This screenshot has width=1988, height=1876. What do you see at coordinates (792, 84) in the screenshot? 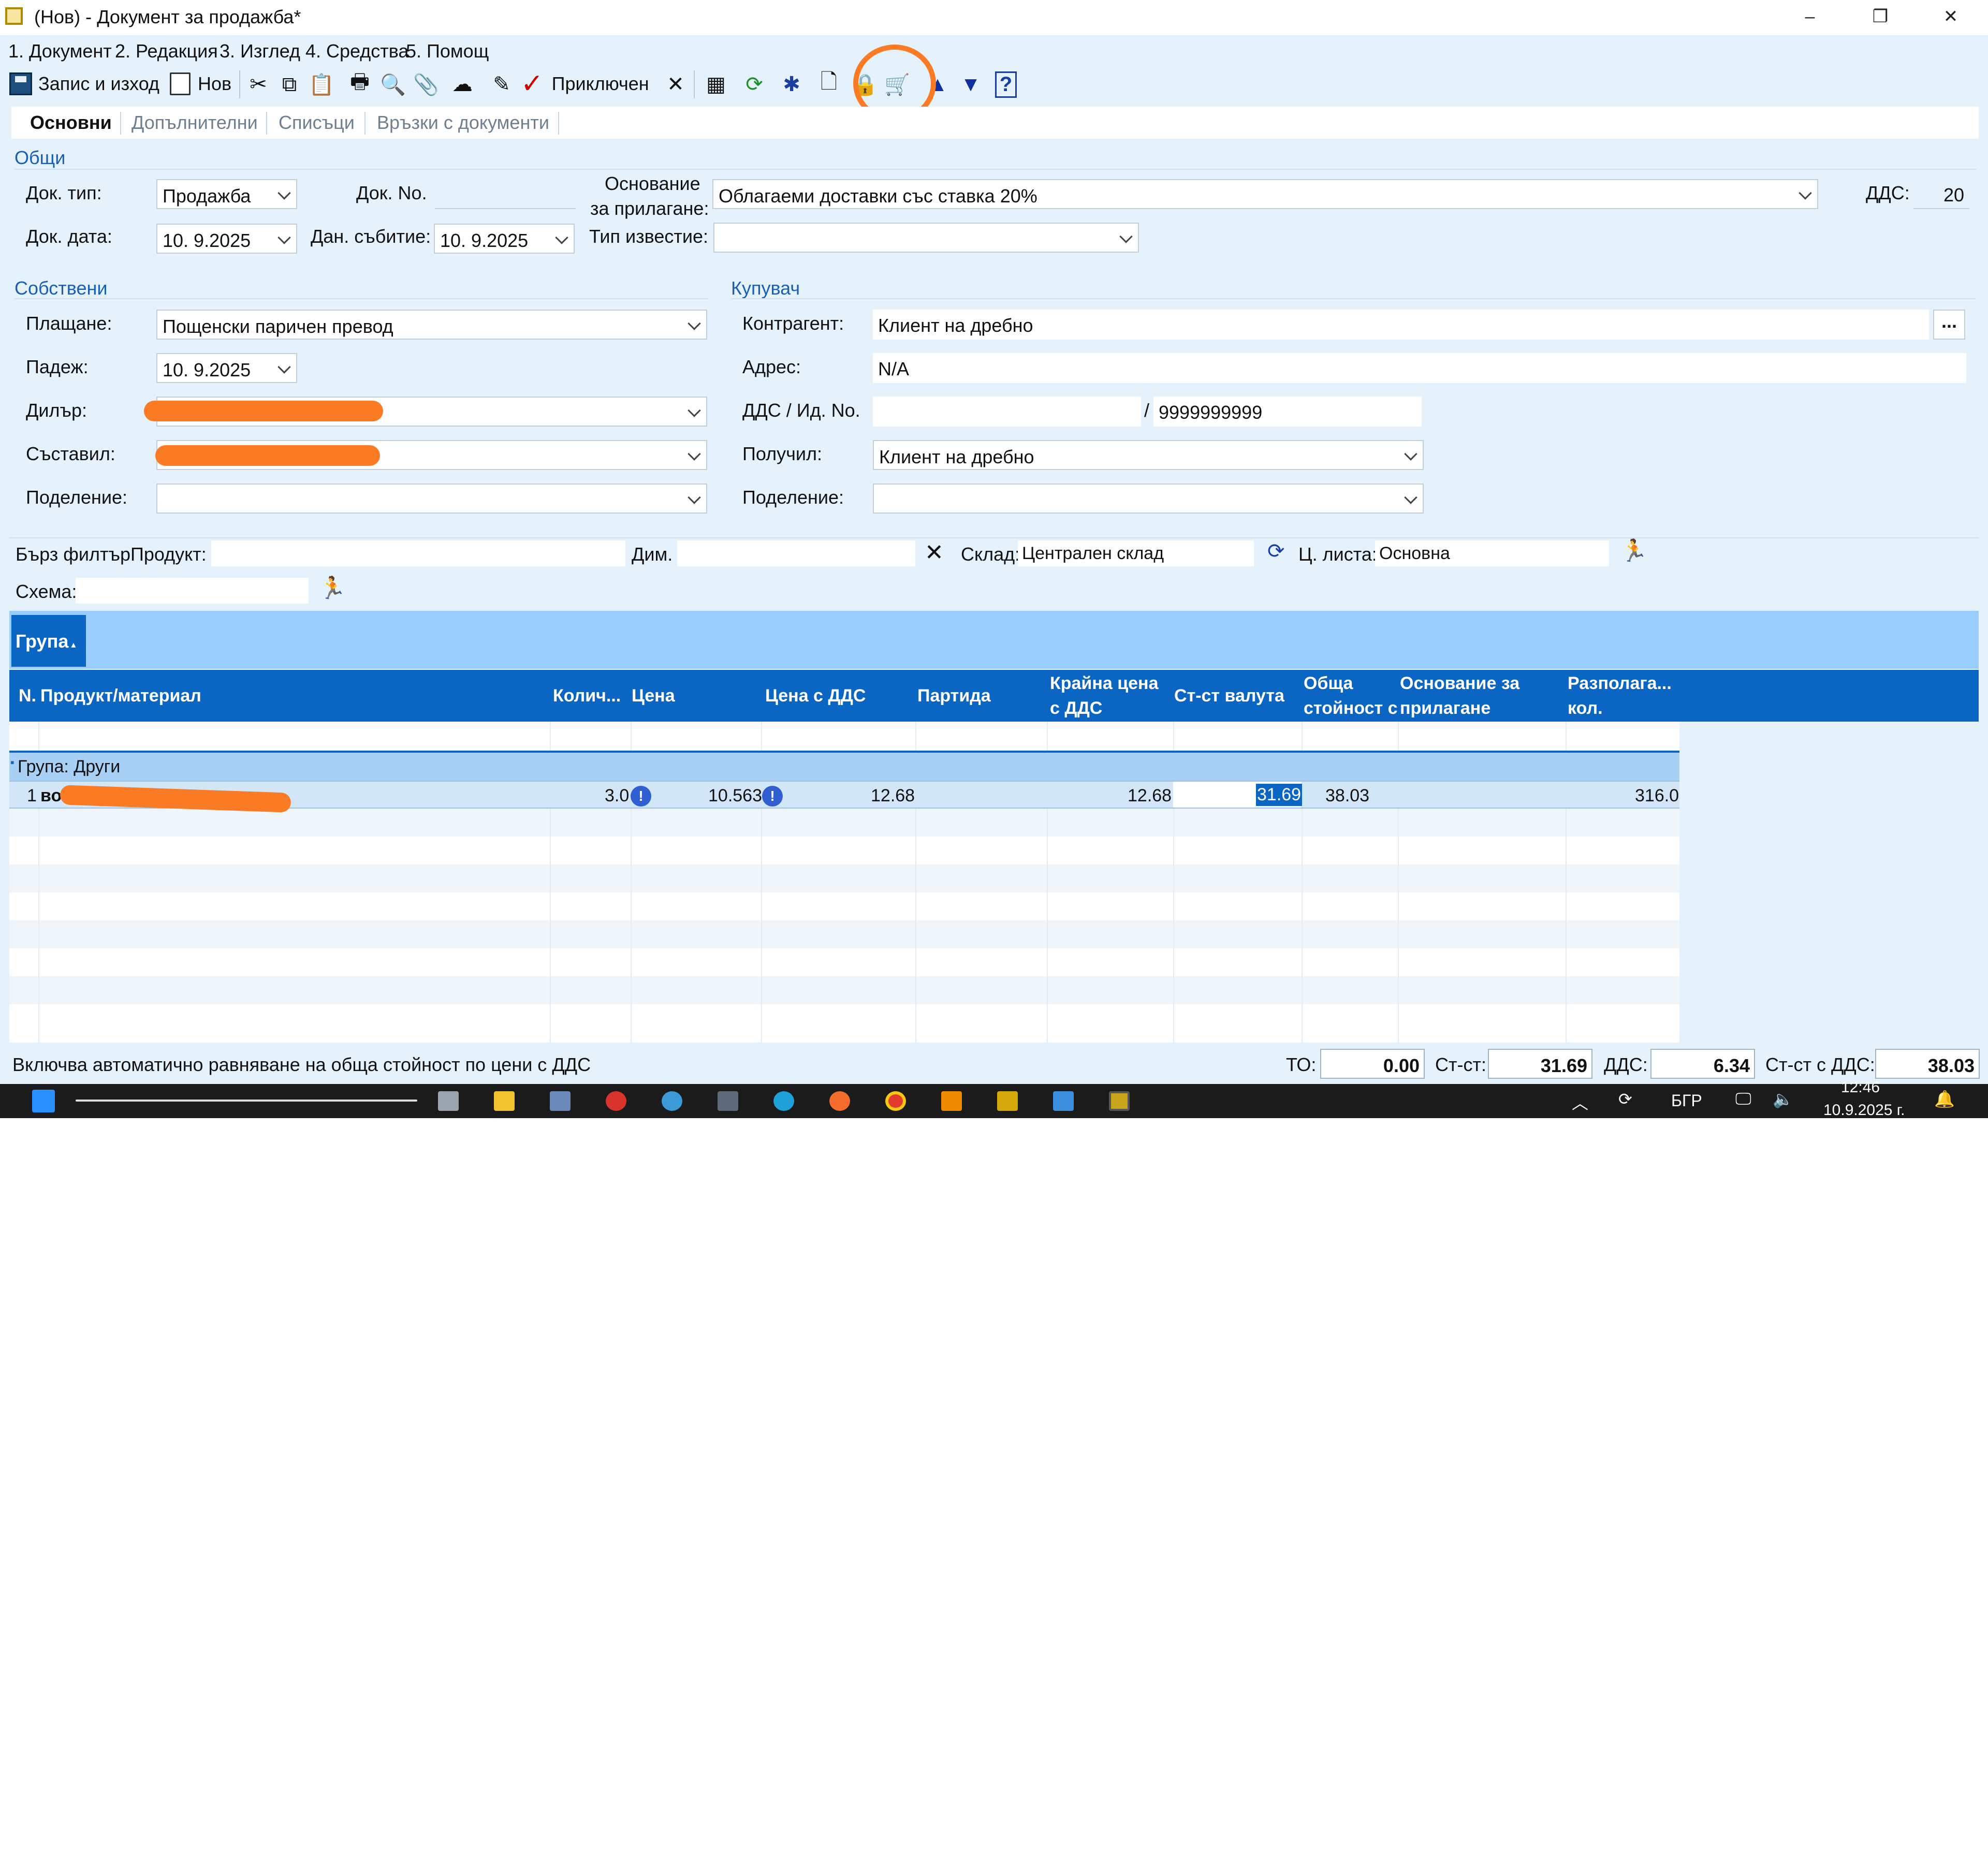
I see `star-icon: ✱` at bounding box center [792, 84].